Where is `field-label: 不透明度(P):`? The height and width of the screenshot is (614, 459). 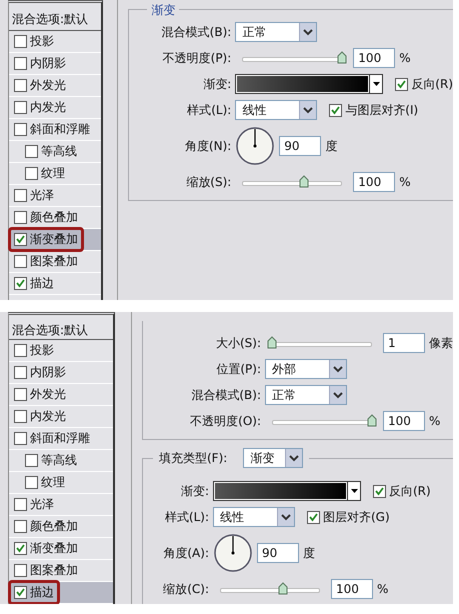 field-label: 不透明度(P): is located at coordinates (197, 58).